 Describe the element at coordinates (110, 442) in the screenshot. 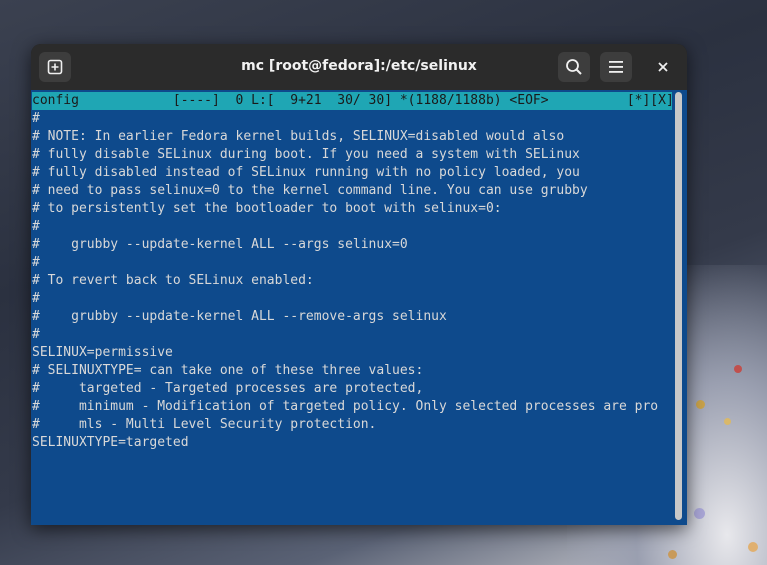

I see `editor-line: SELINUXTYPE=targeted` at that location.